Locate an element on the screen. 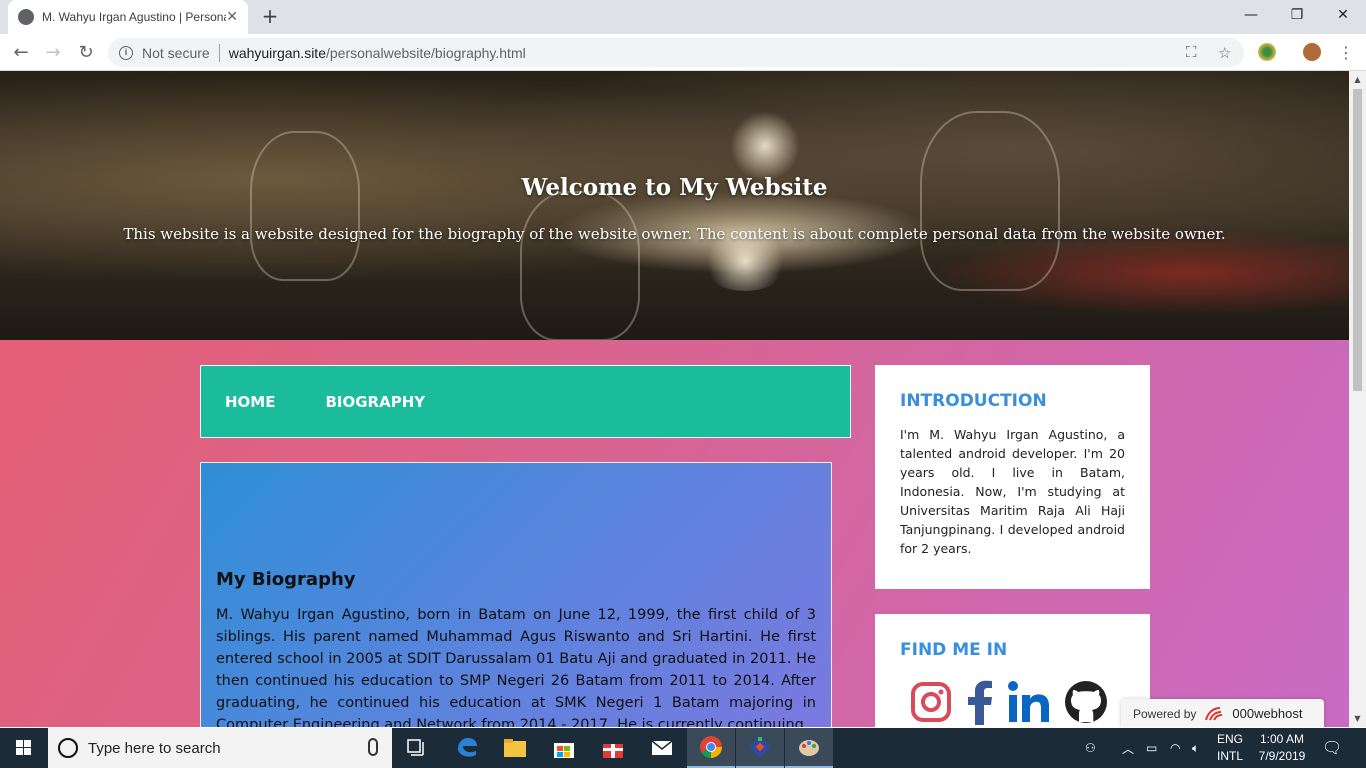 This screenshot has height=772, width=1366. webhost-brand: 000webhost is located at coordinates (1253, 714).